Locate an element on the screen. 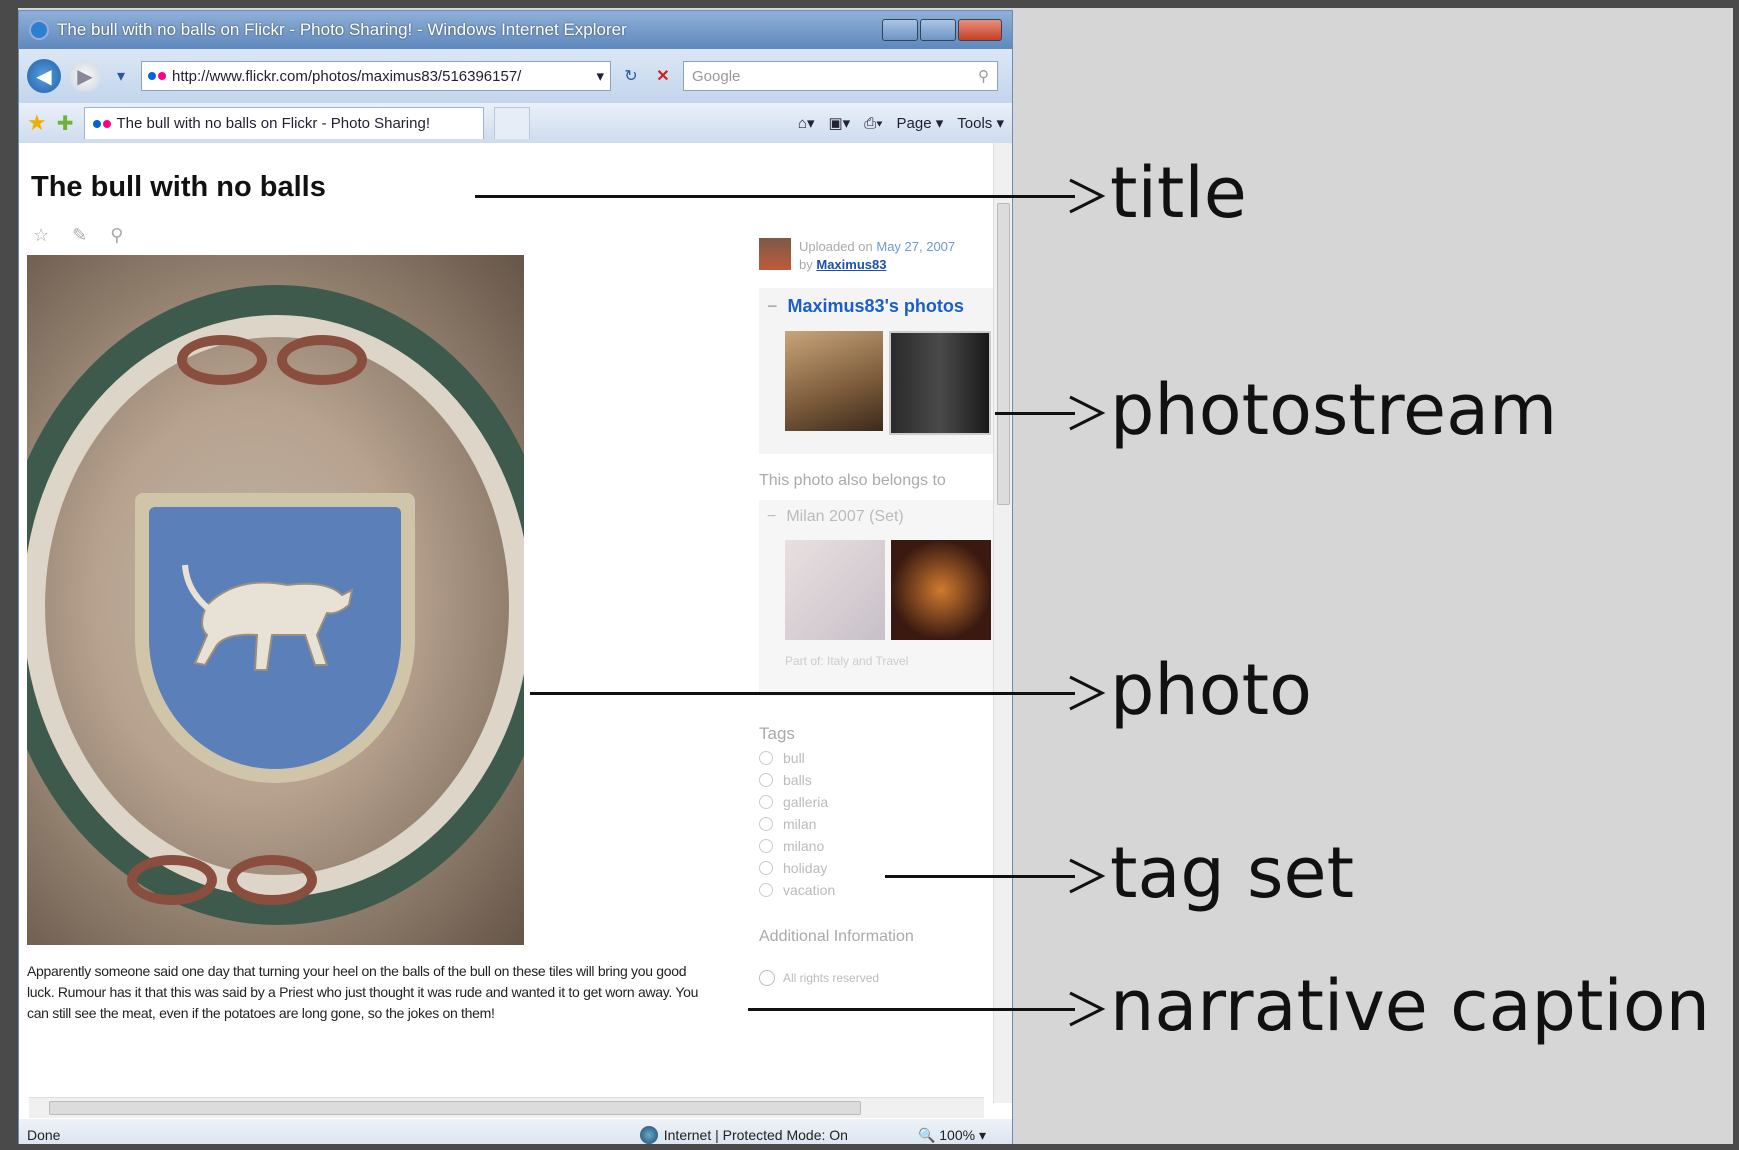  feeds-icon: ▣▾ is located at coordinates (840, 123).